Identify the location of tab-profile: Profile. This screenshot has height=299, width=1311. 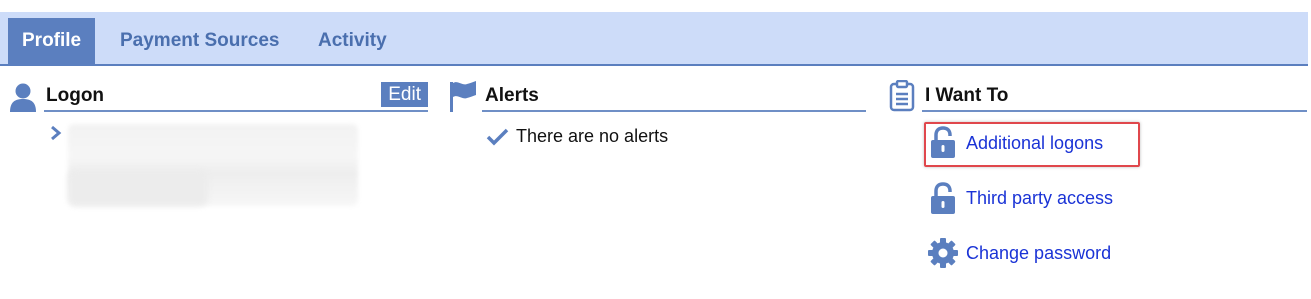
(52, 41).